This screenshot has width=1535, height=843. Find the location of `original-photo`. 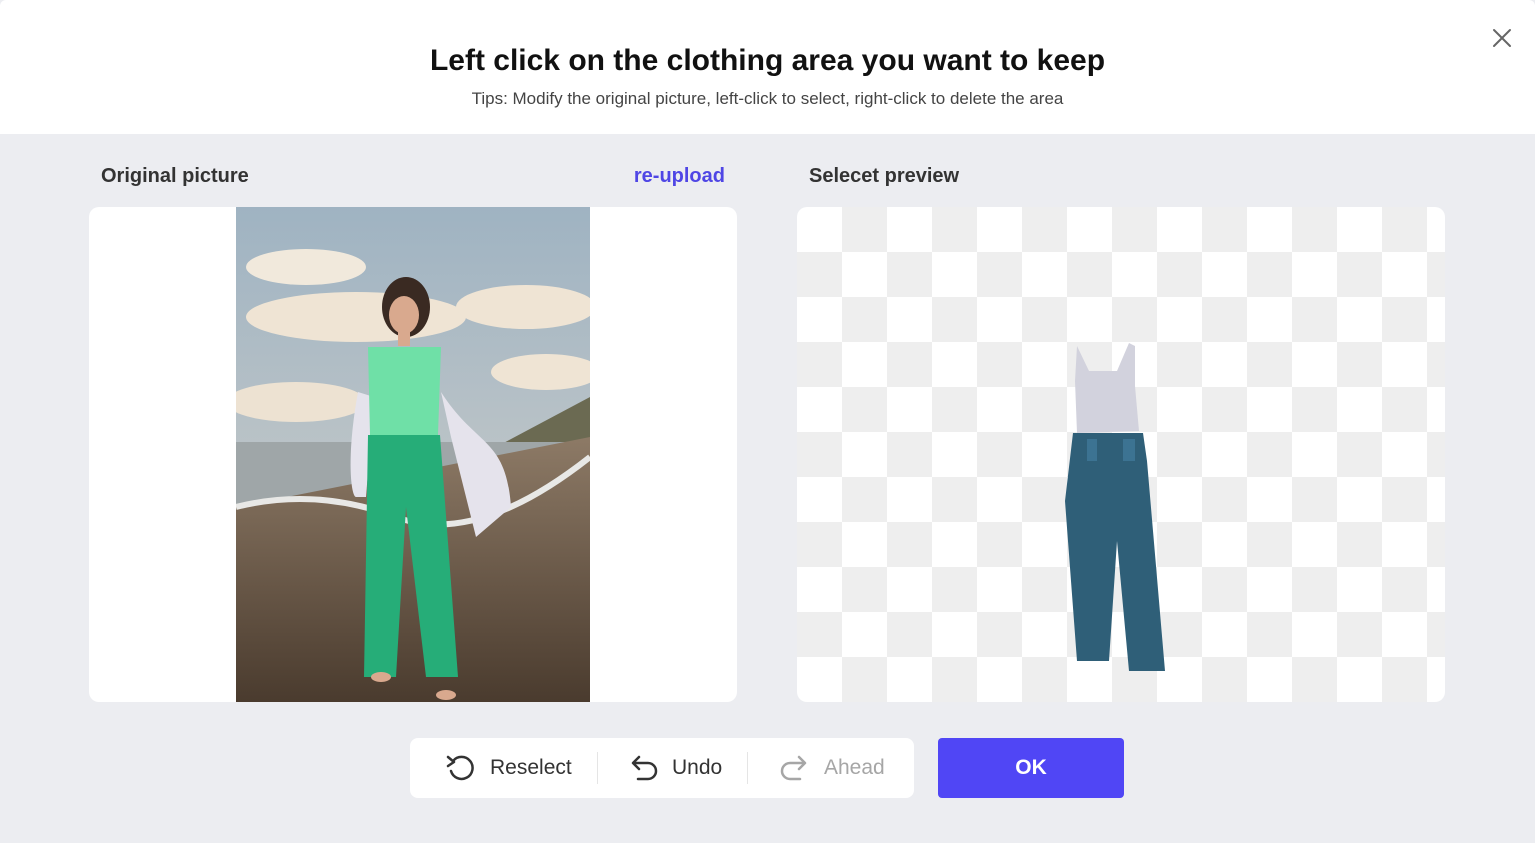

original-photo is located at coordinates (413, 454).